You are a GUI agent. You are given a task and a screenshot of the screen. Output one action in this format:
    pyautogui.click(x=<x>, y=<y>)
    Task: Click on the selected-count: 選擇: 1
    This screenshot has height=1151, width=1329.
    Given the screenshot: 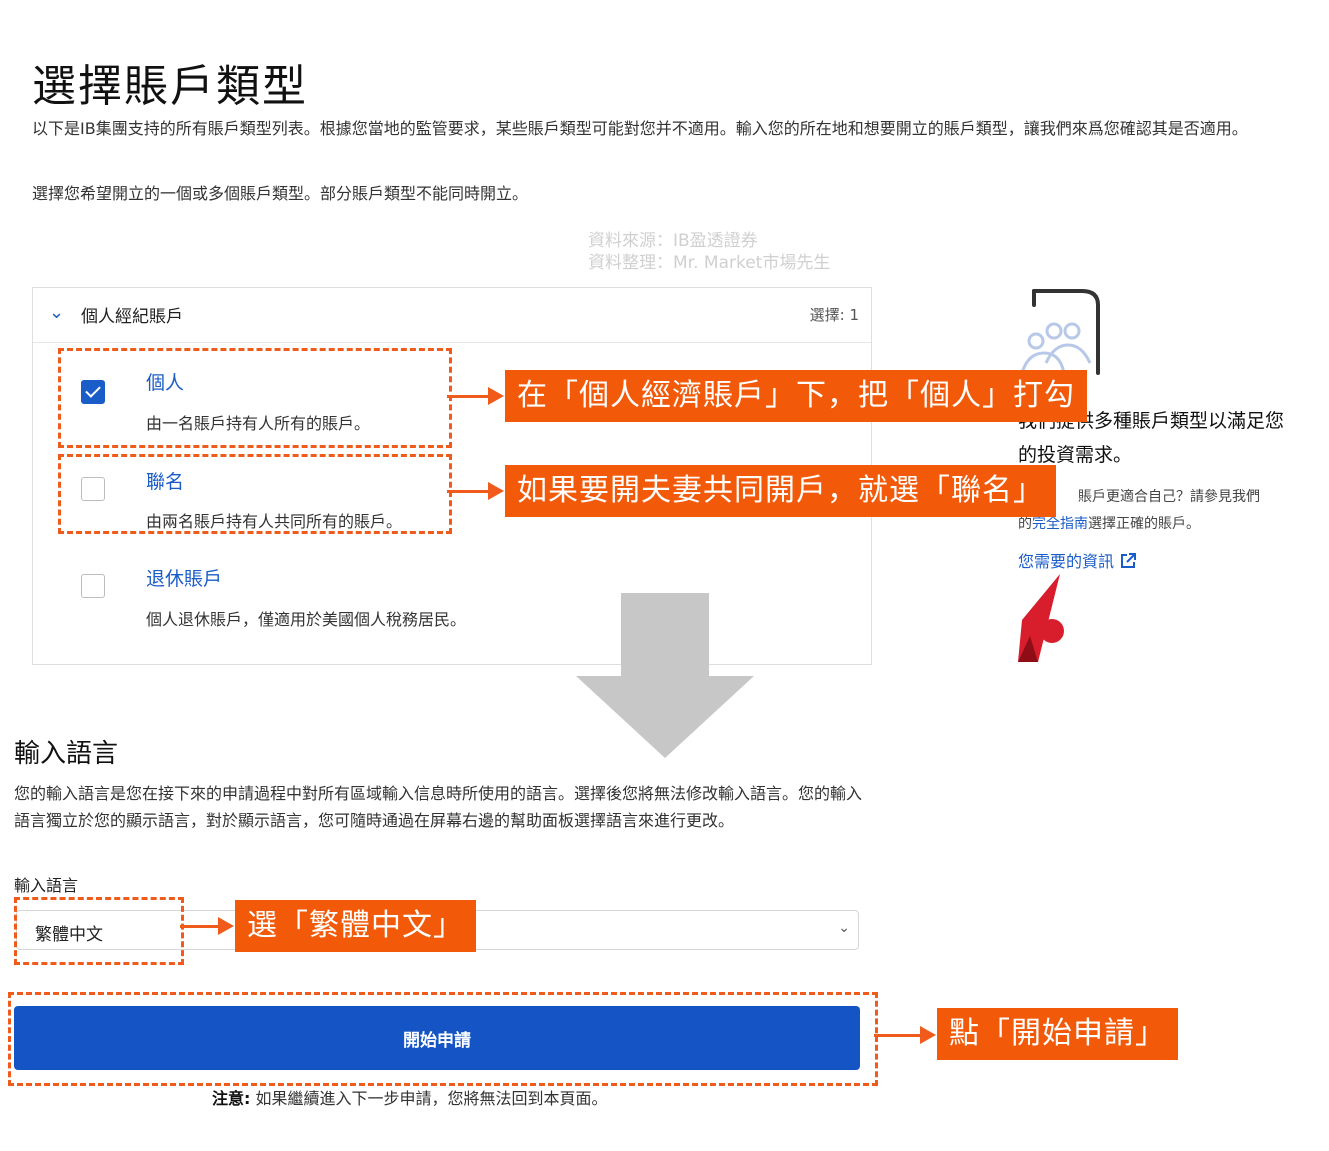 What is the action you would take?
    pyautogui.click(x=834, y=315)
    